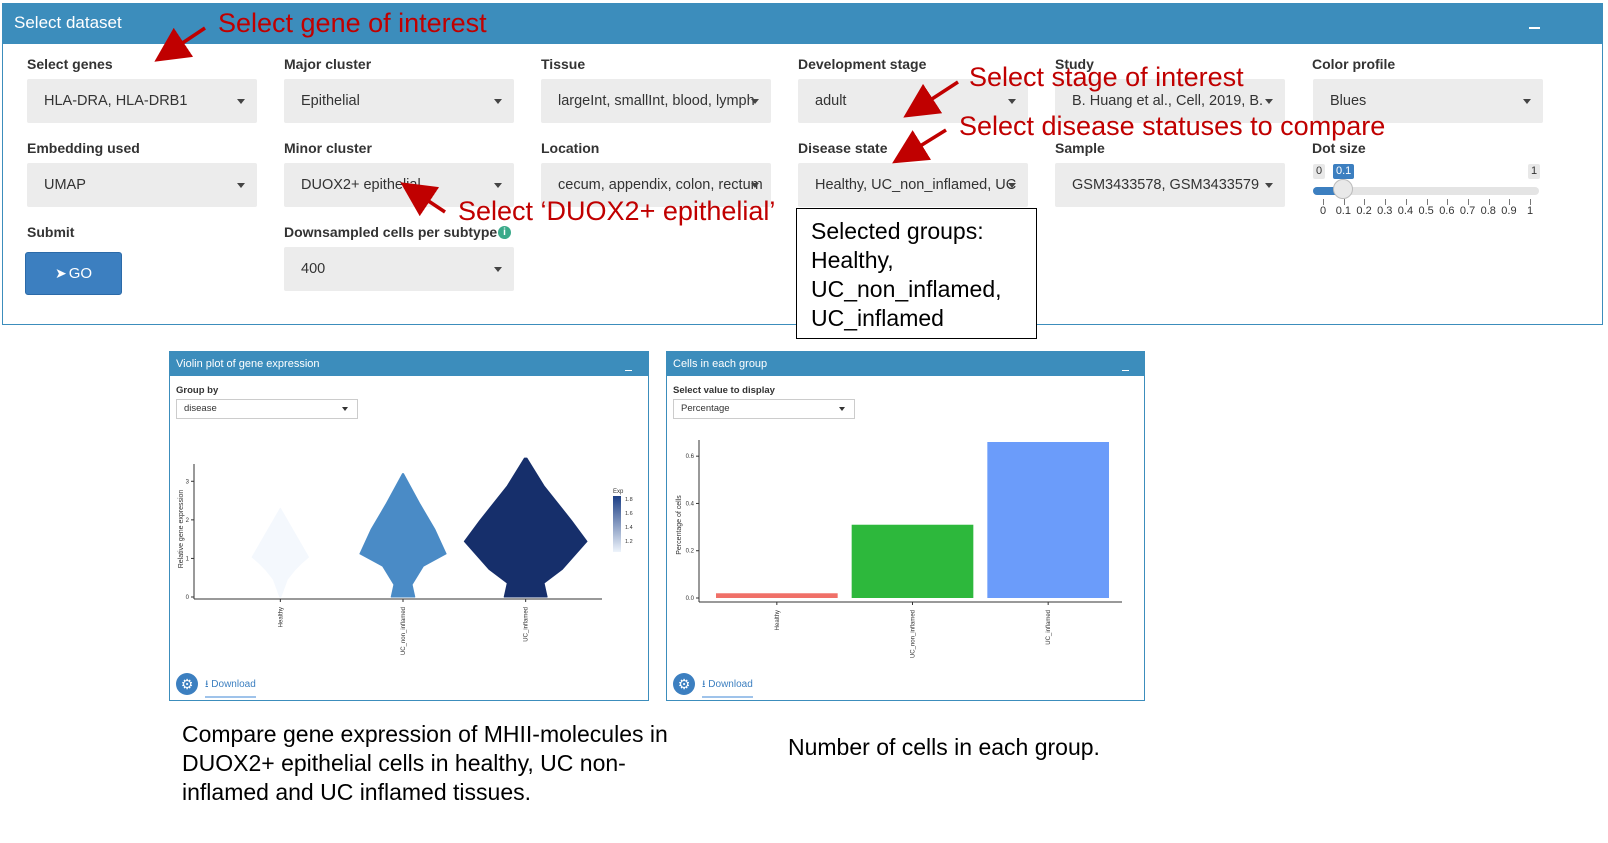  I want to click on selected-groups-line: UC_inflamed, so click(877, 318).